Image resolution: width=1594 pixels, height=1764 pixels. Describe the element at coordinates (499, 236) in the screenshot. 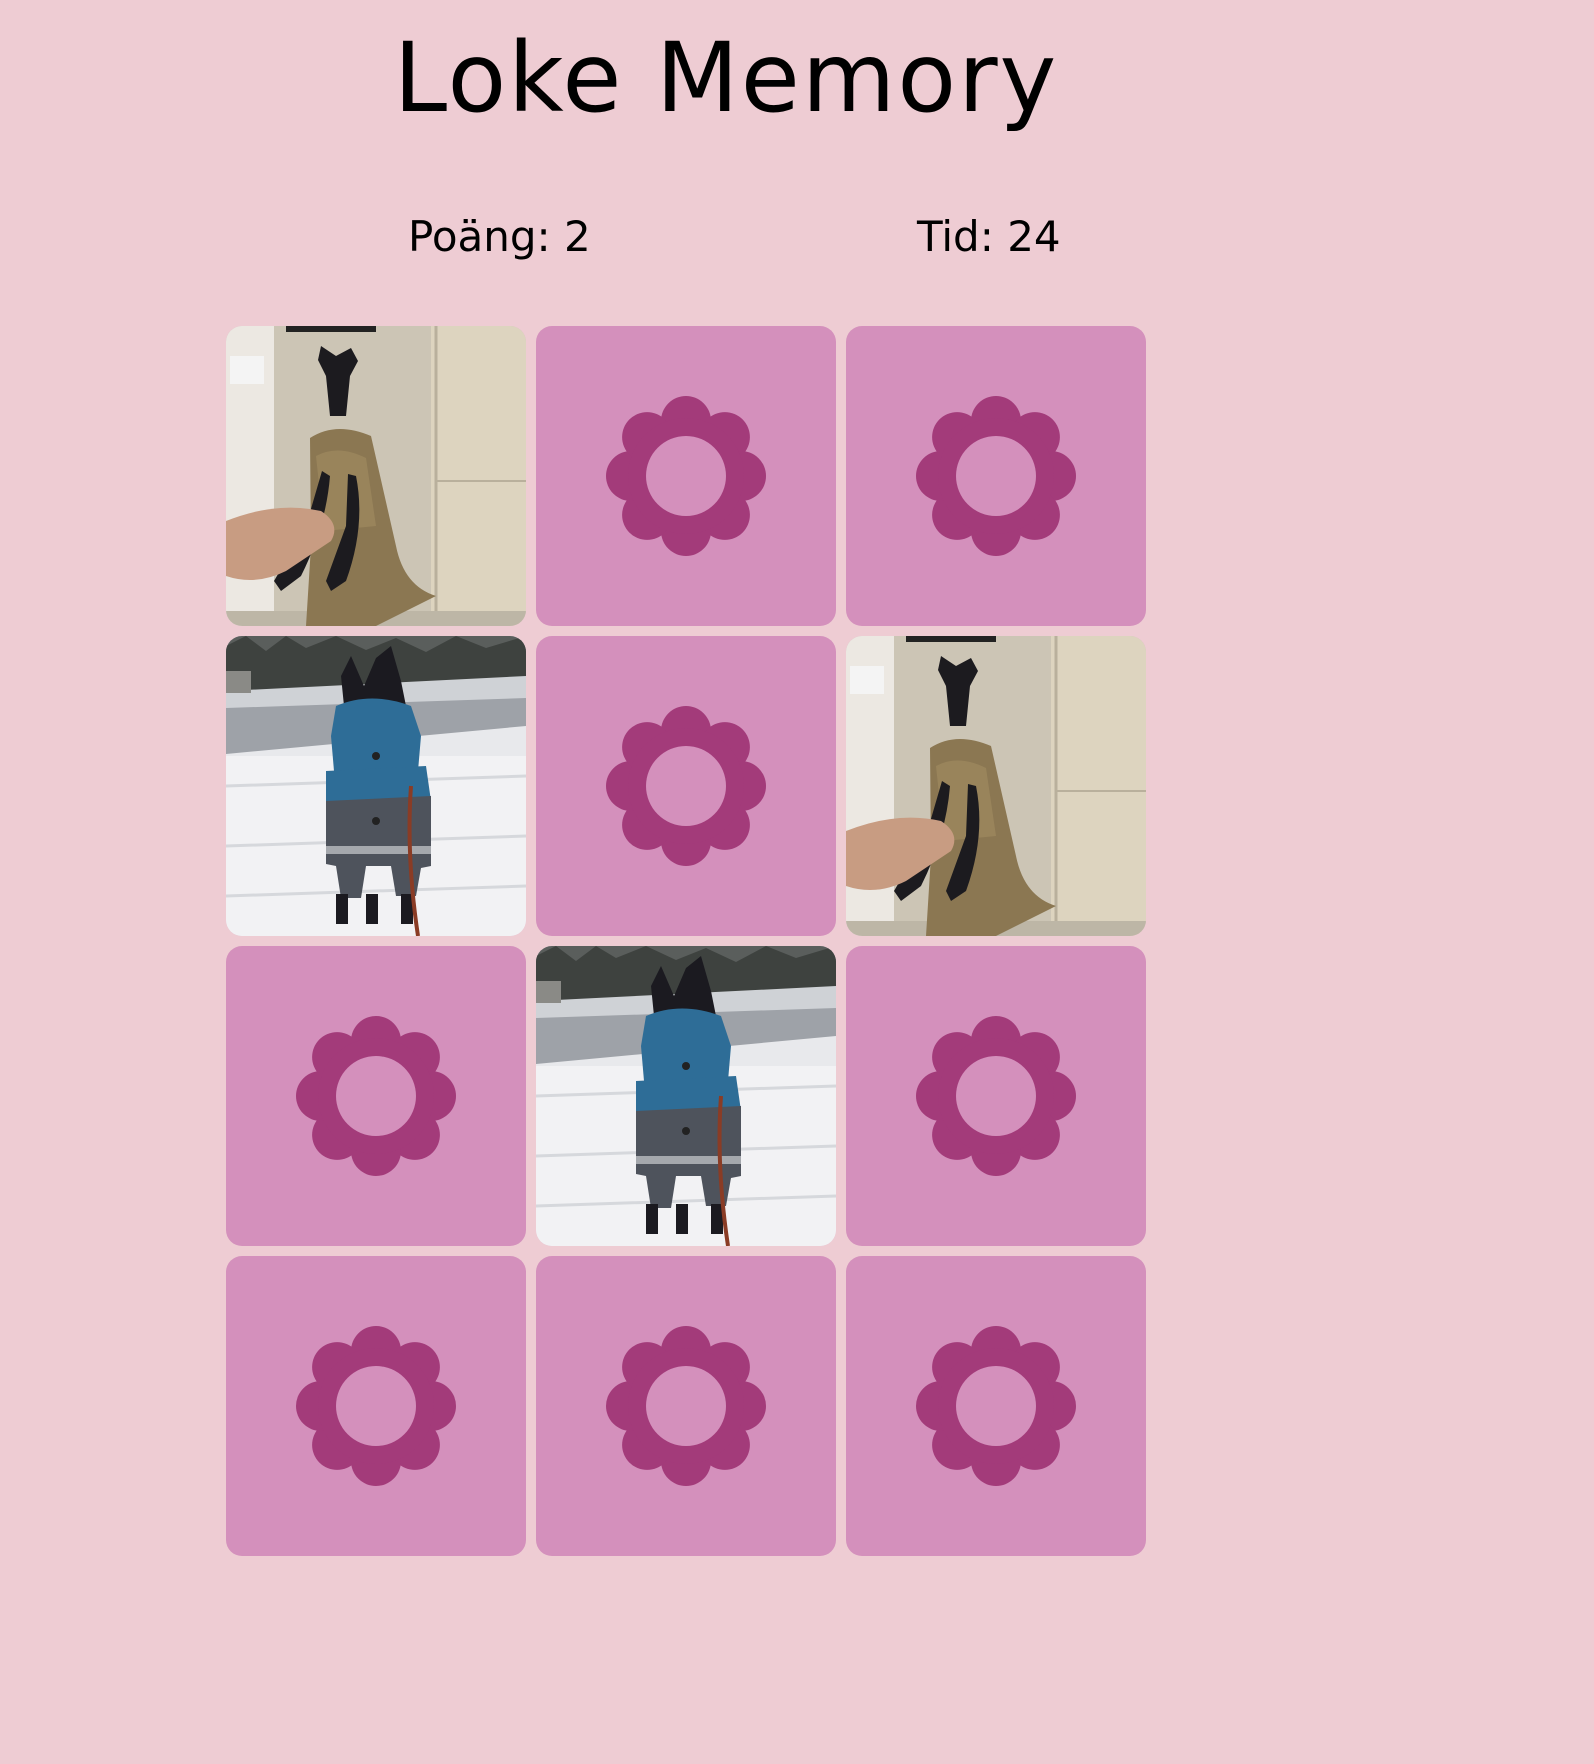

I see `score-display: Poäng: 2` at that location.